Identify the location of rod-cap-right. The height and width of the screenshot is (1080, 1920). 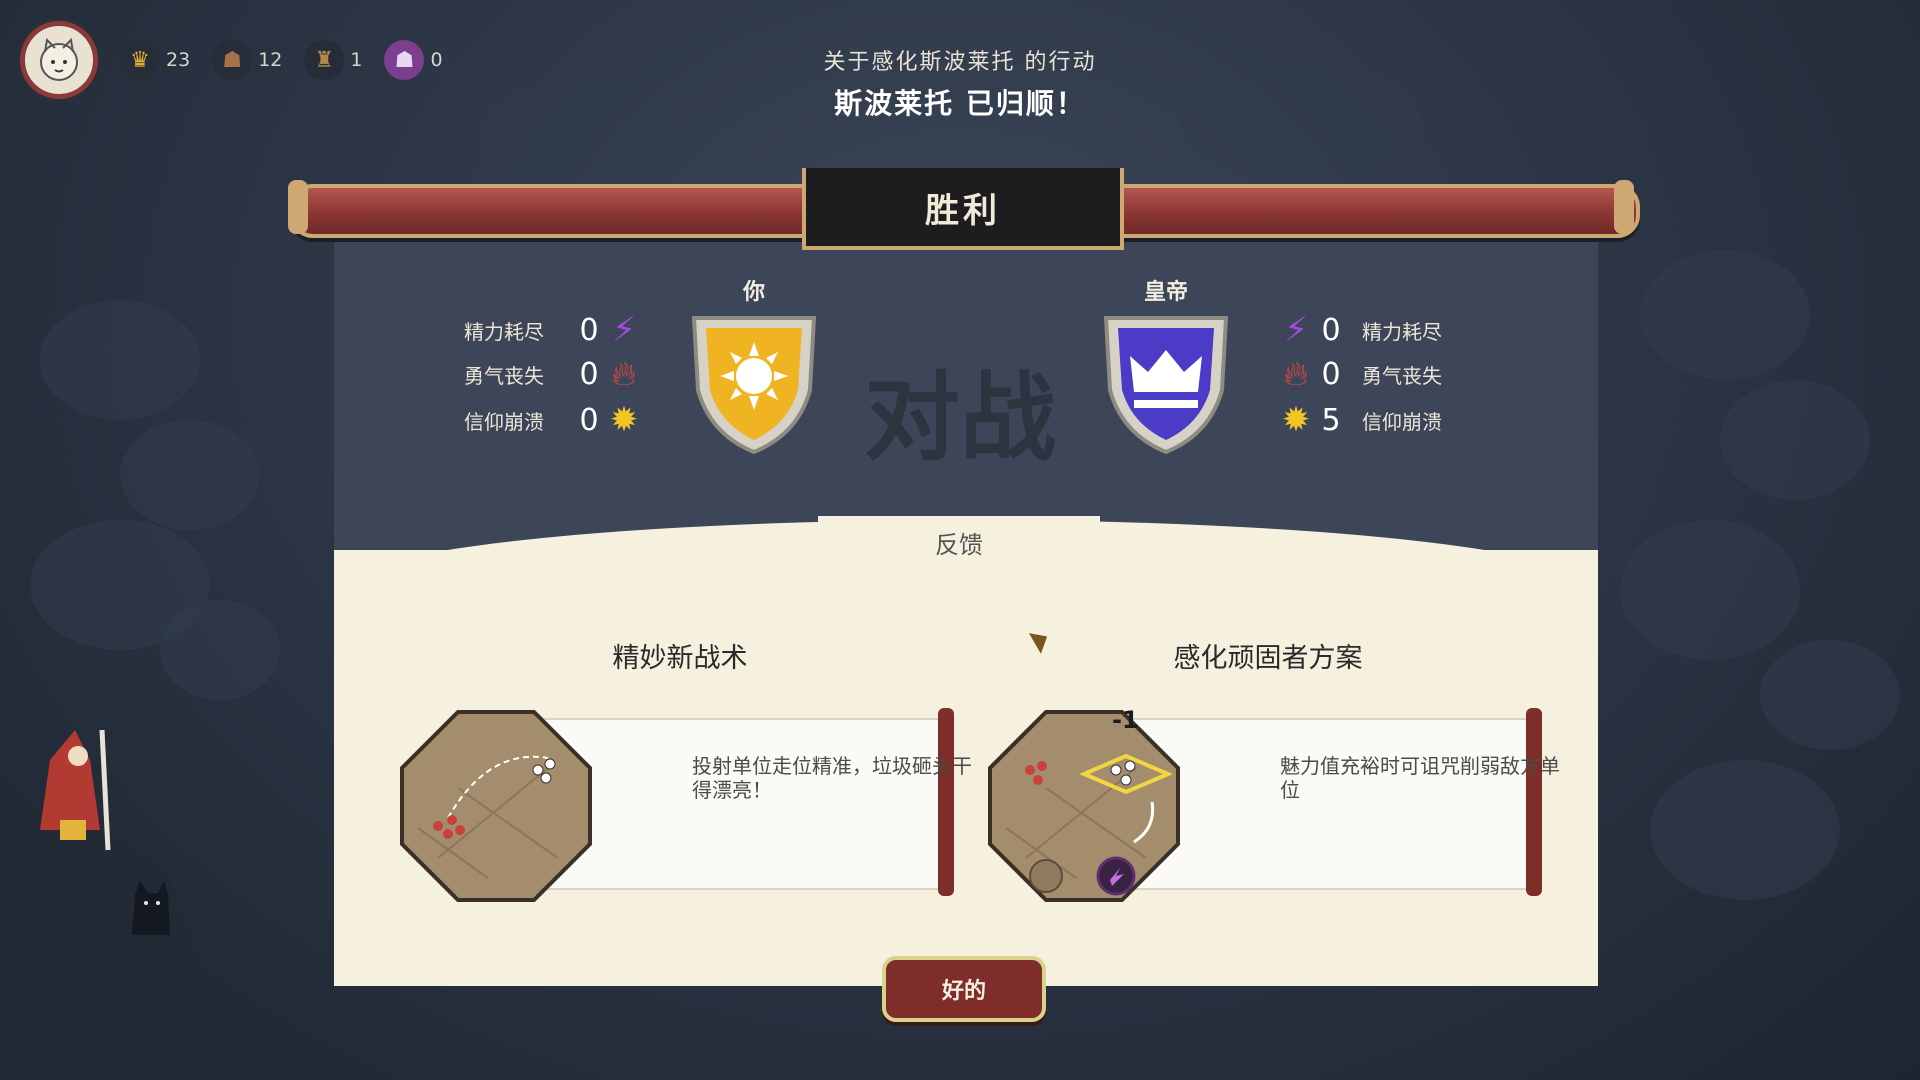
(1624, 207).